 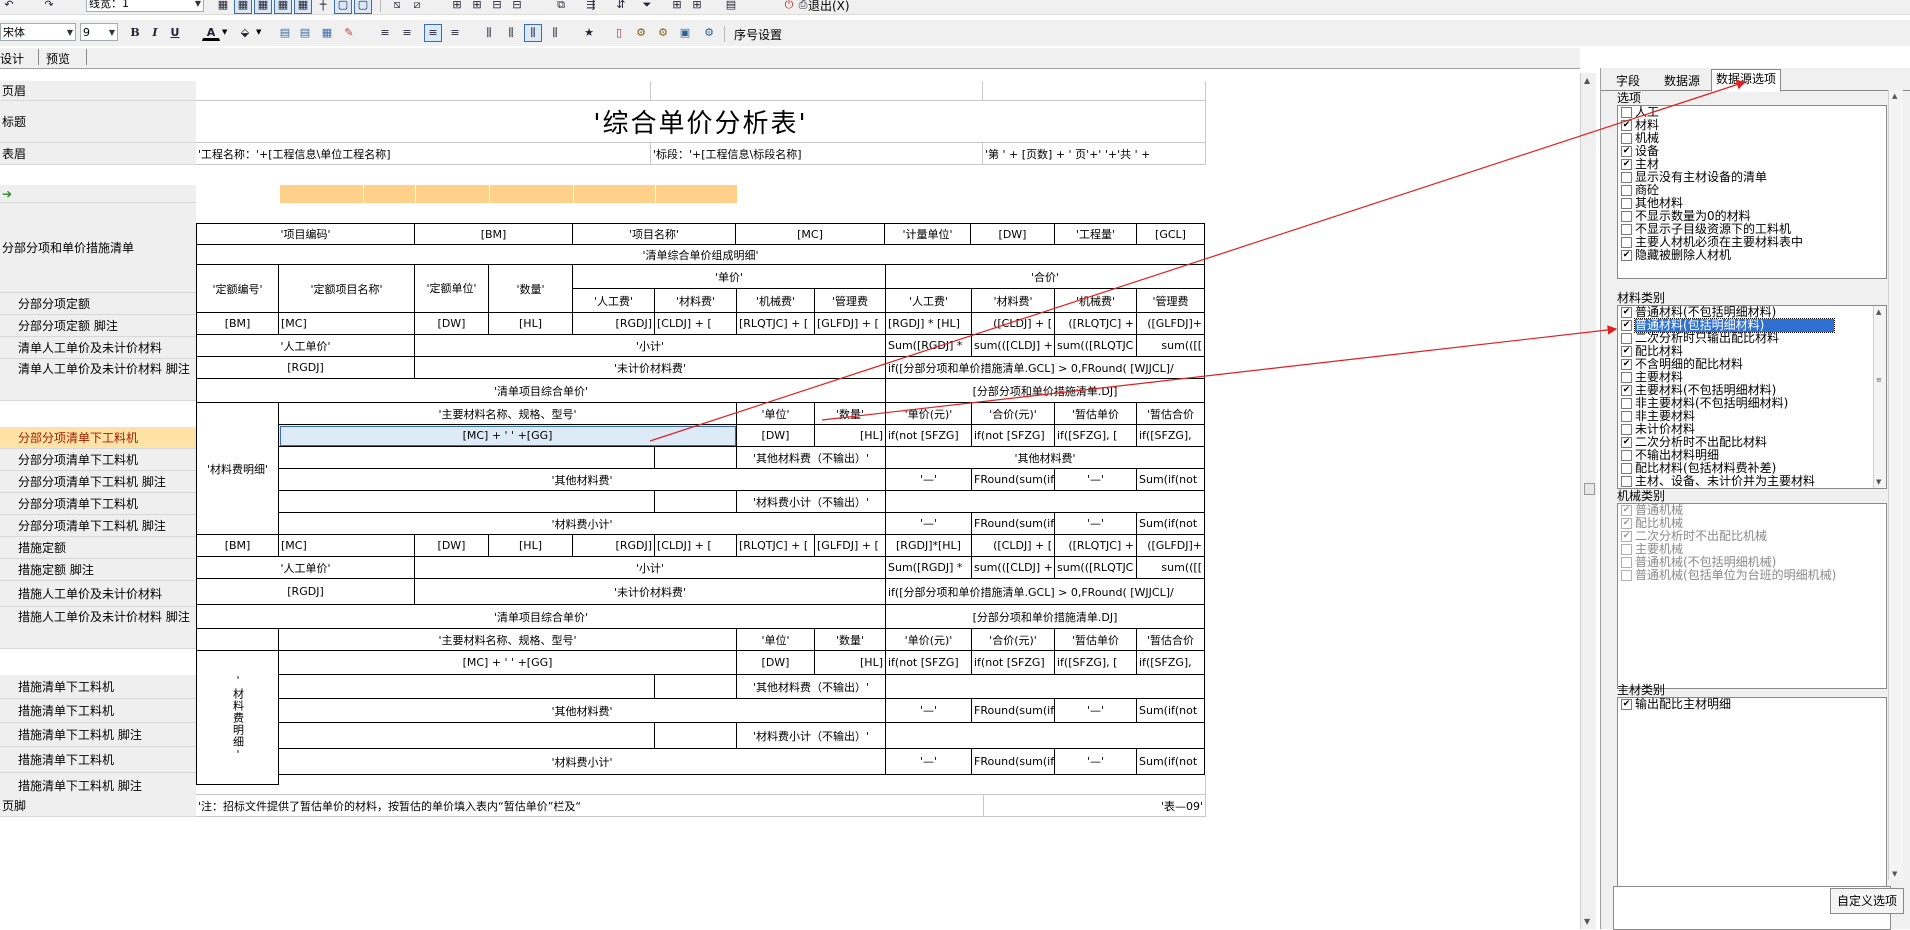 I want to click on cell-unit-price: '单价', so click(x=729, y=277).